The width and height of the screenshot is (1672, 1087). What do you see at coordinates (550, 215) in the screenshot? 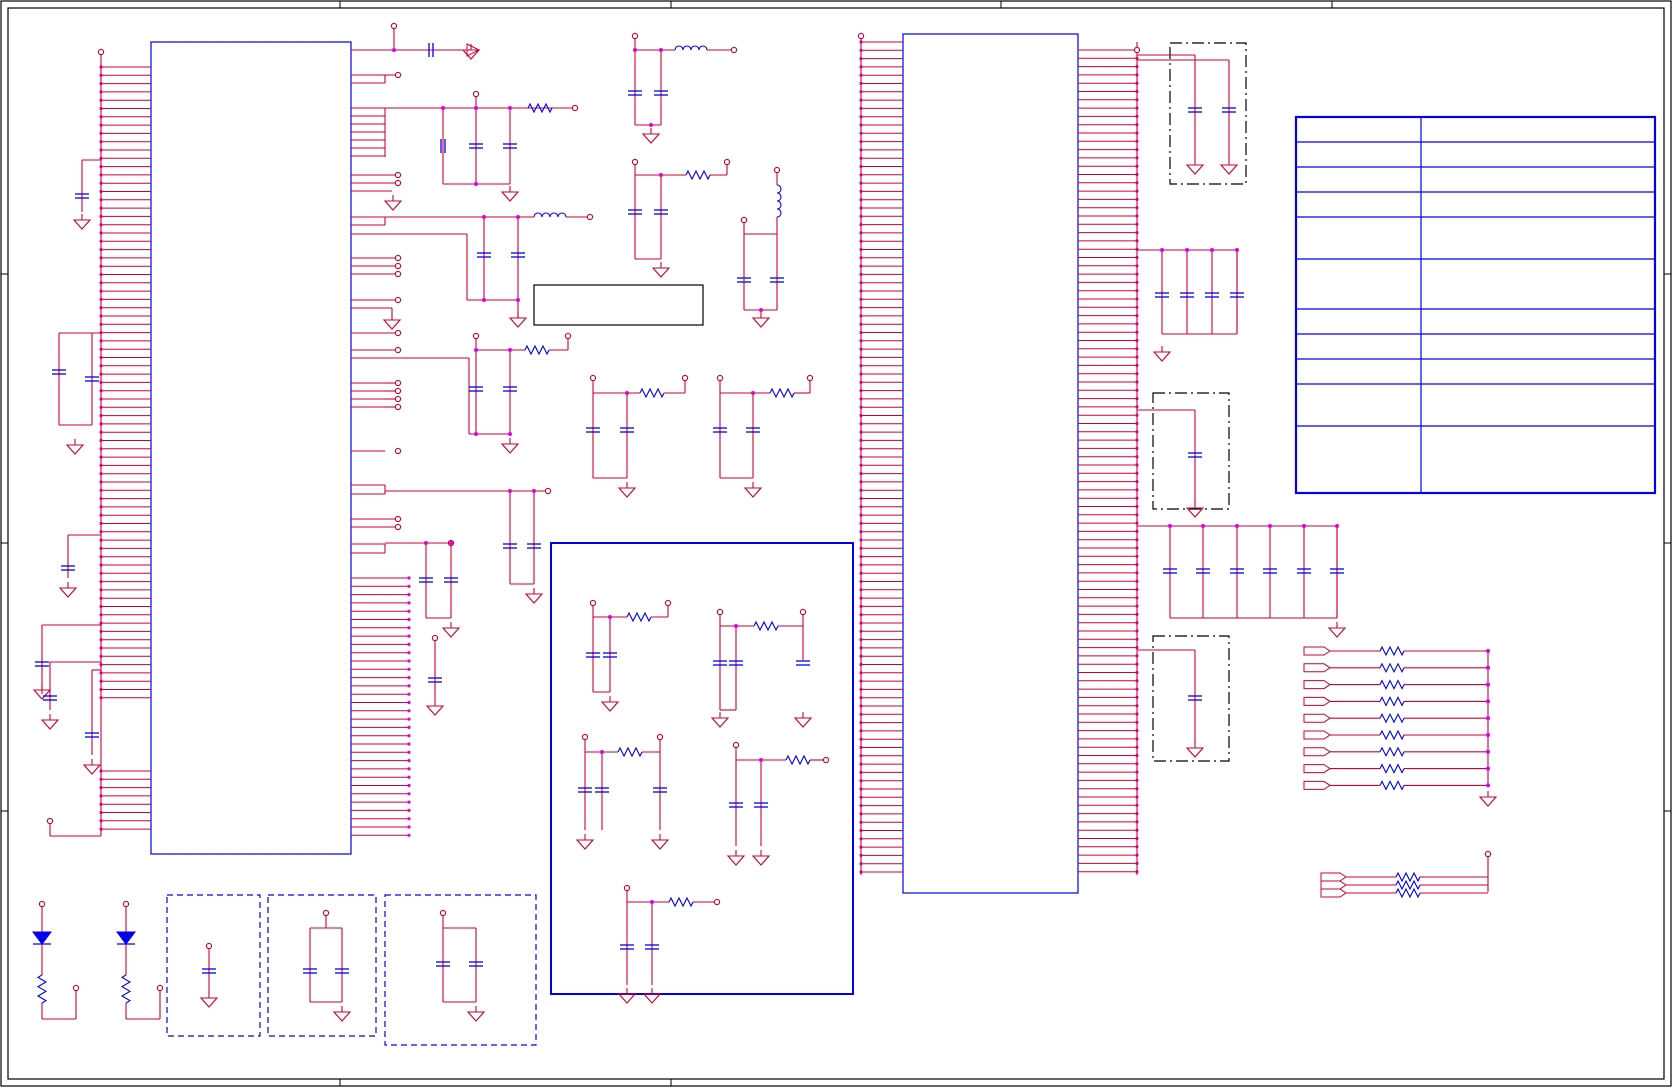
I see `inductor-icon` at bounding box center [550, 215].